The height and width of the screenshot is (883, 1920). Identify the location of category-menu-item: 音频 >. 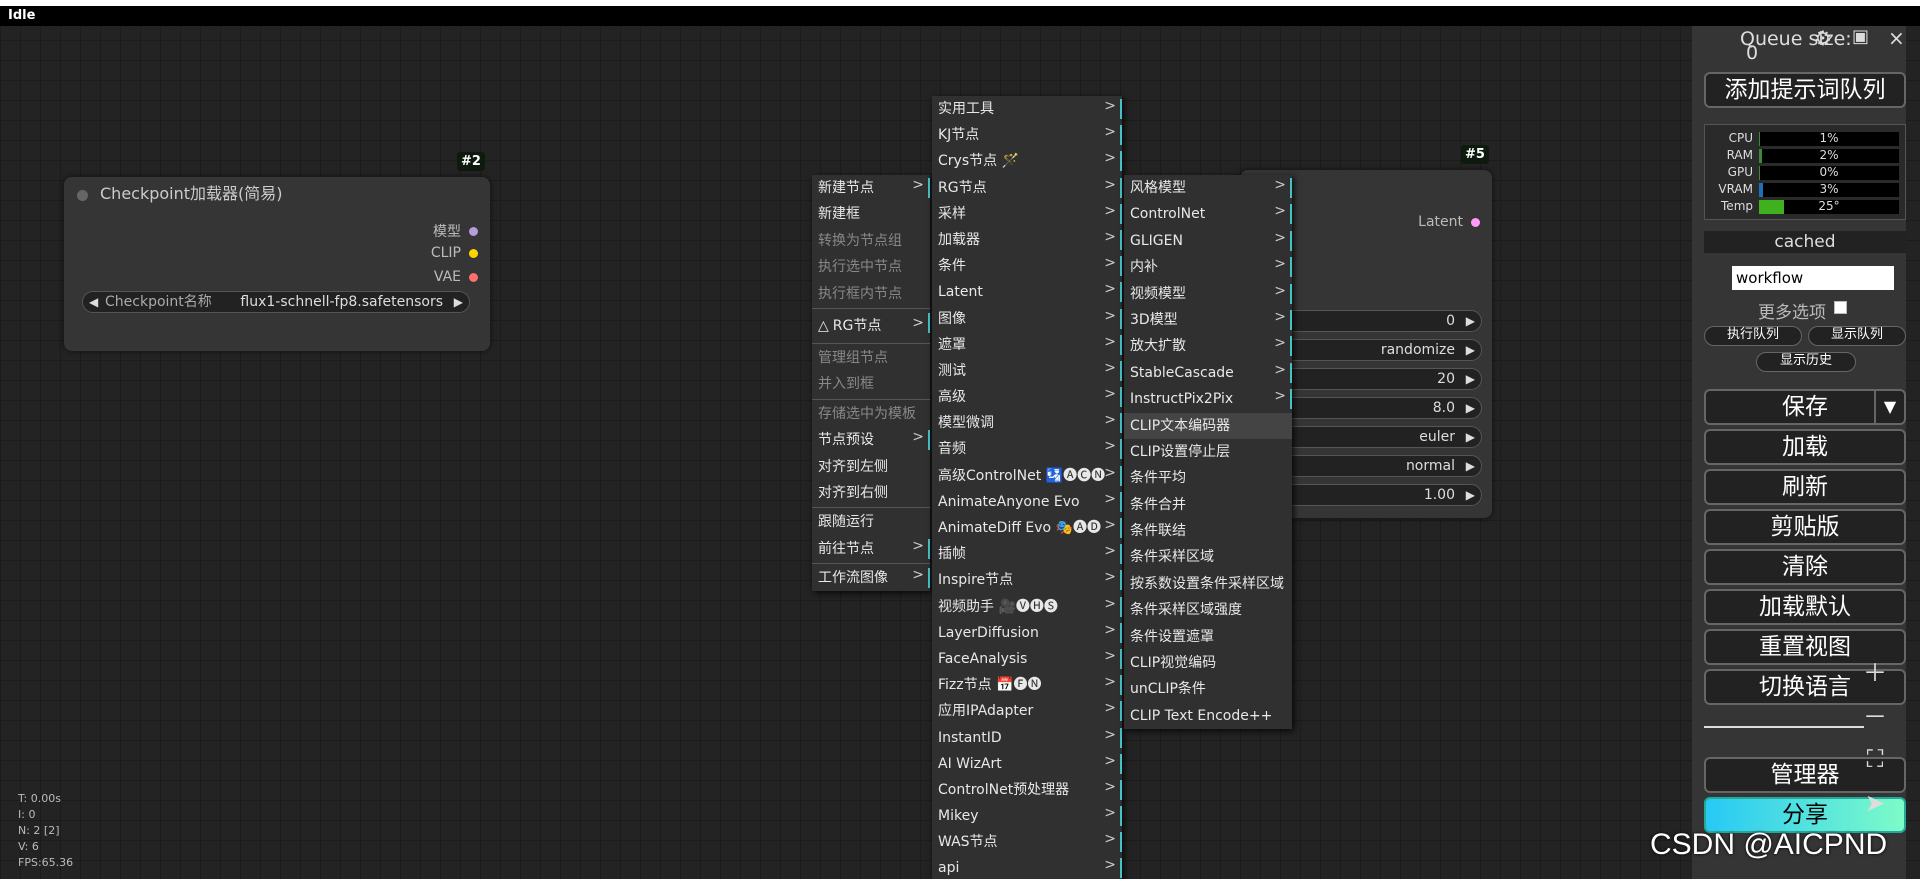
(1027, 449).